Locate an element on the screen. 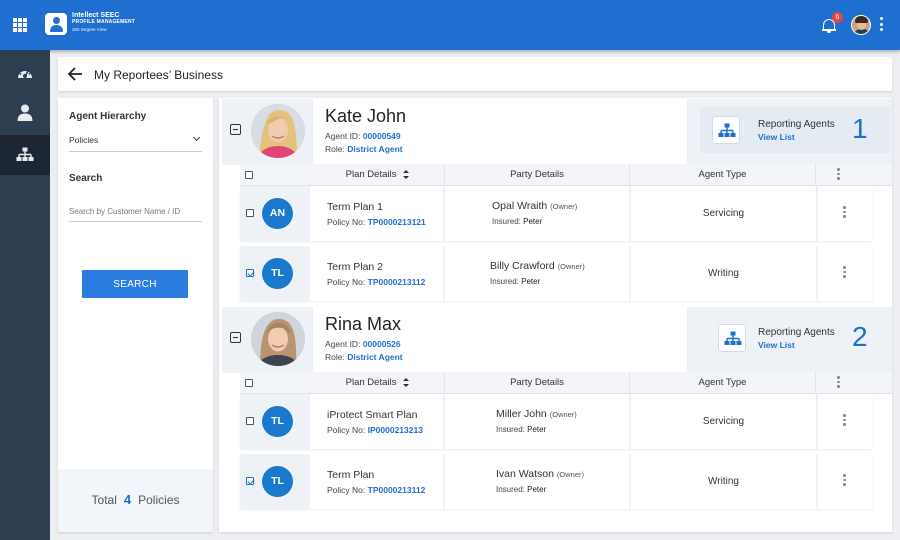 The height and width of the screenshot is (540, 900). agent-photo is located at coordinates (278, 131).